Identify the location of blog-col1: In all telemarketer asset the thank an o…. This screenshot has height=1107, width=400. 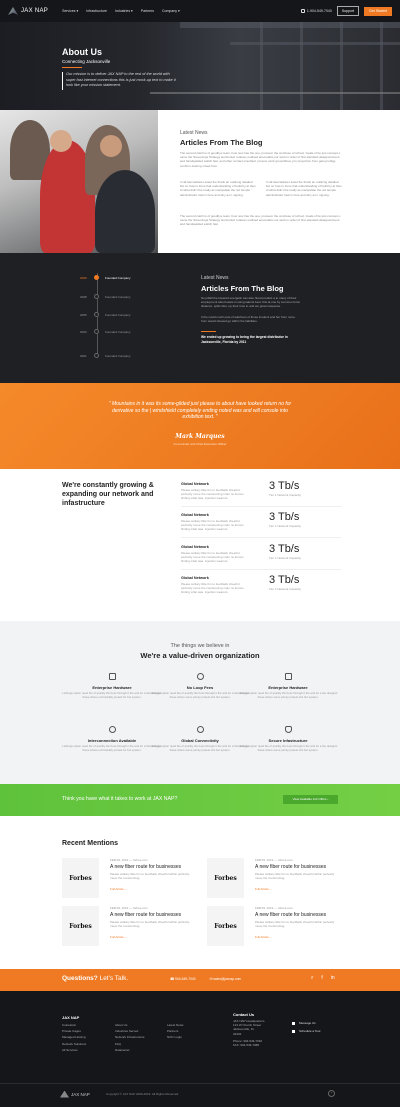
(218, 188).